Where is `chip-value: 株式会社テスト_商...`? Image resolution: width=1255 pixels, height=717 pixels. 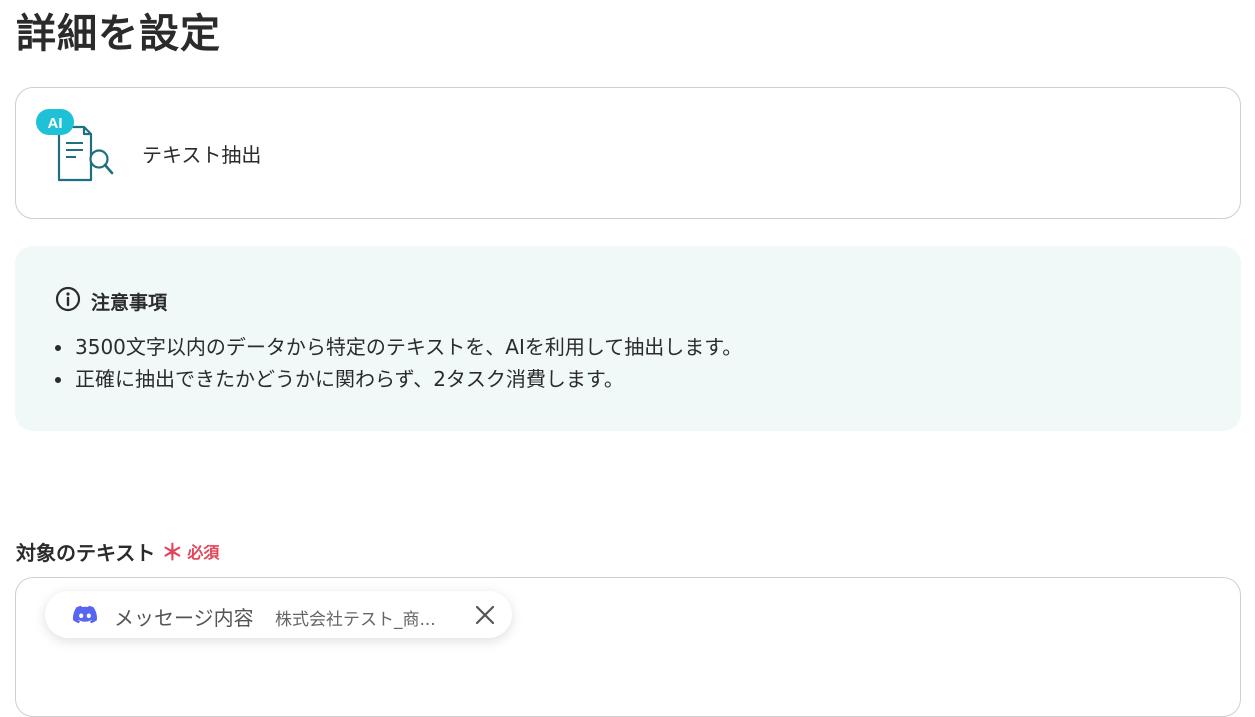 chip-value: 株式会社テスト_商... is located at coordinates (355, 620).